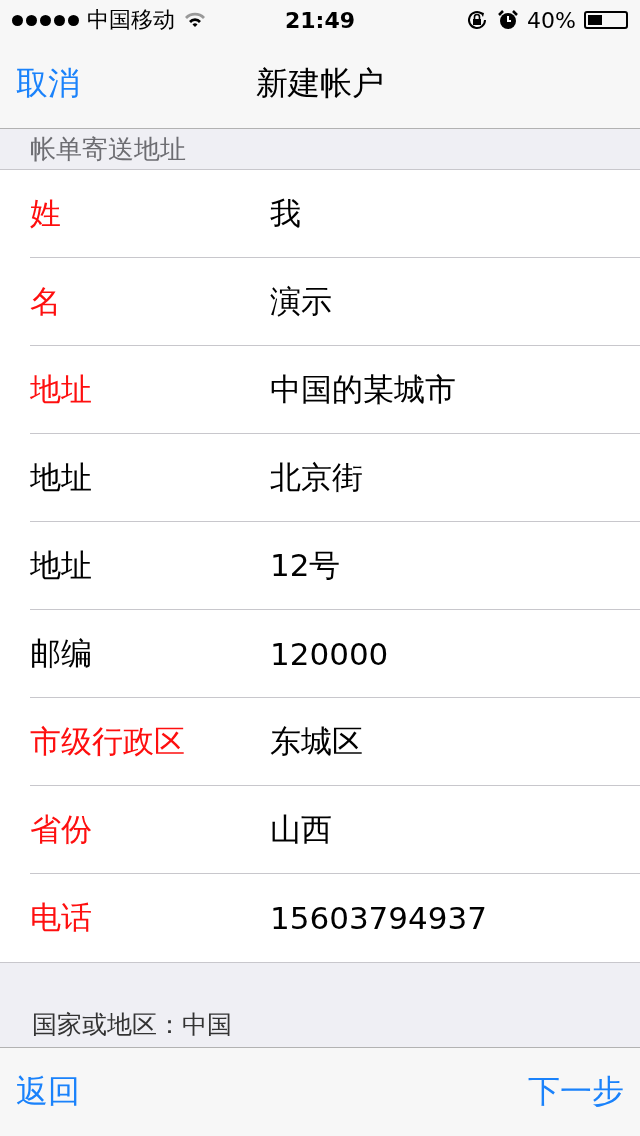  I want to click on input-field: 东城区, so click(316, 741).